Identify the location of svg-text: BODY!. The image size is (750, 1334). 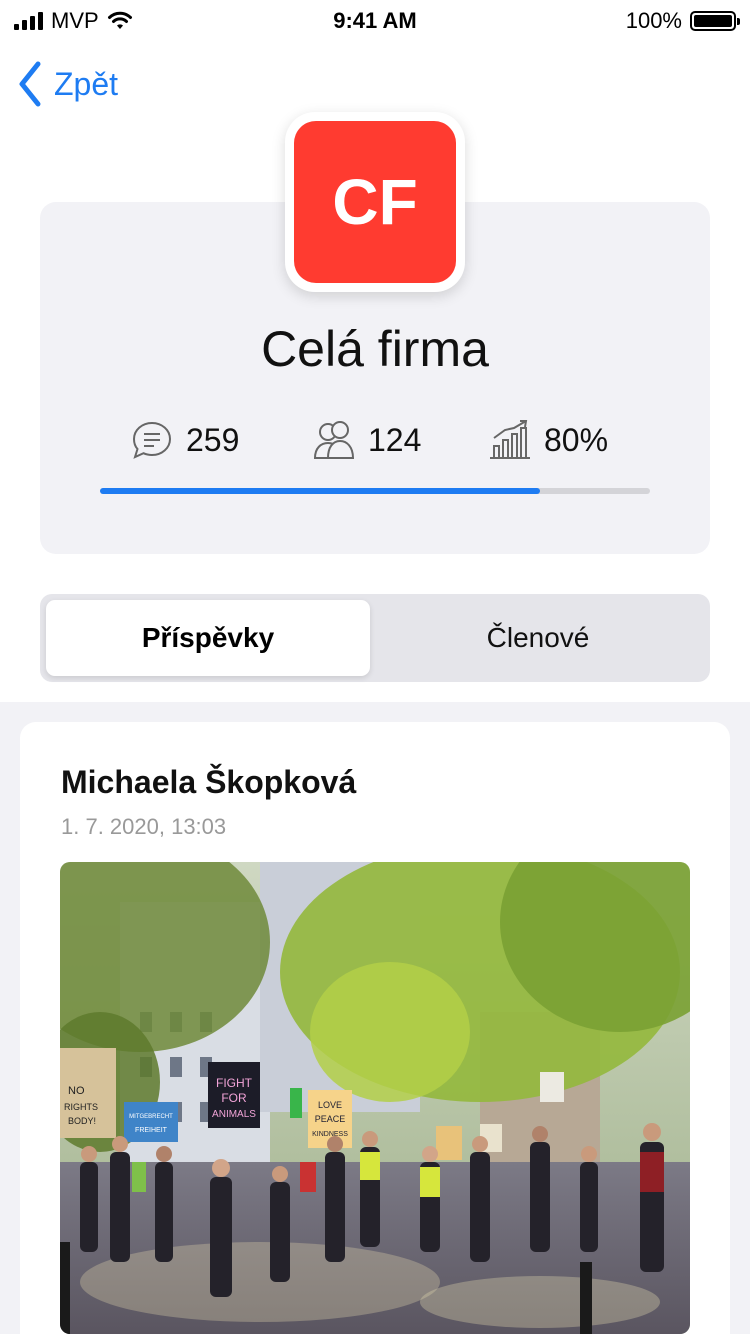
(82, 1121).